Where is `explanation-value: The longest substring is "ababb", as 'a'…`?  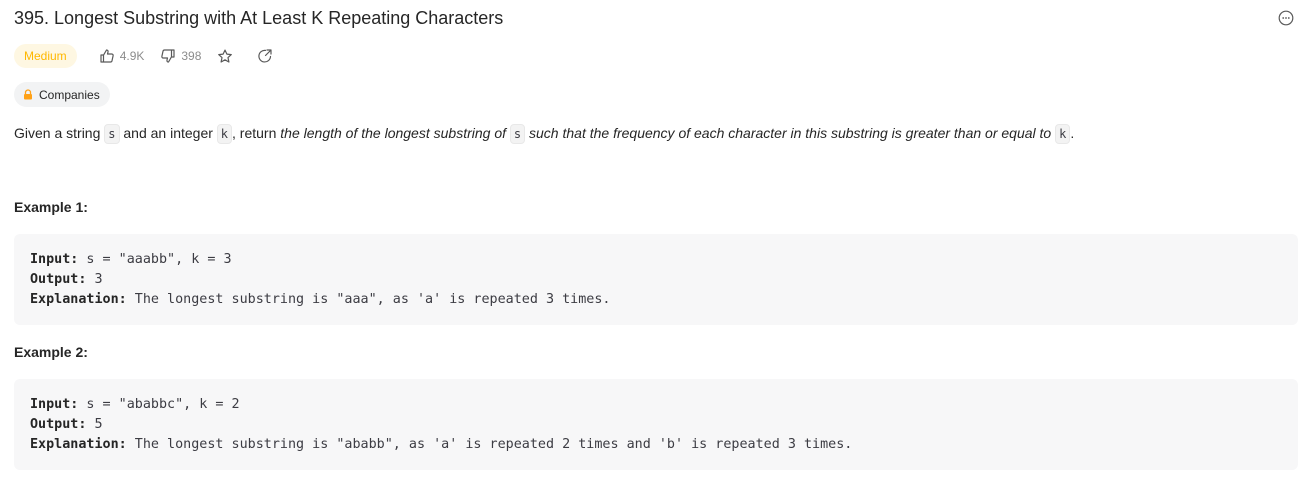 explanation-value: The longest substring is "ababb", as 'a'… is located at coordinates (489, 444).